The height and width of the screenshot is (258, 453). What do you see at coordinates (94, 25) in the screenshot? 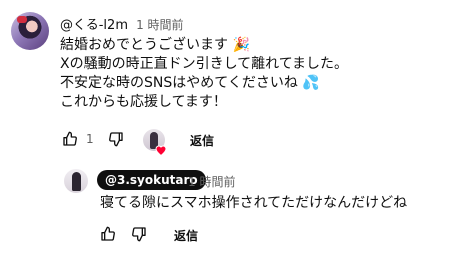
I see `comment-author: @くる-l2m` at bounding box center [94, 25].